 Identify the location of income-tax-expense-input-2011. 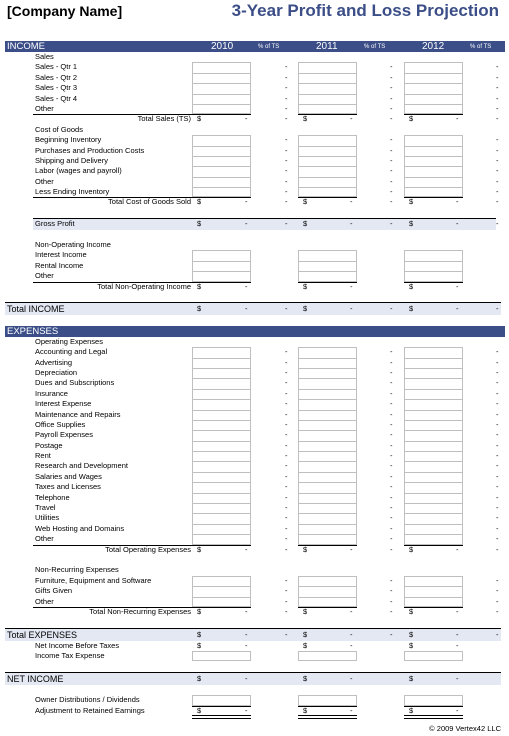
(327, 656).